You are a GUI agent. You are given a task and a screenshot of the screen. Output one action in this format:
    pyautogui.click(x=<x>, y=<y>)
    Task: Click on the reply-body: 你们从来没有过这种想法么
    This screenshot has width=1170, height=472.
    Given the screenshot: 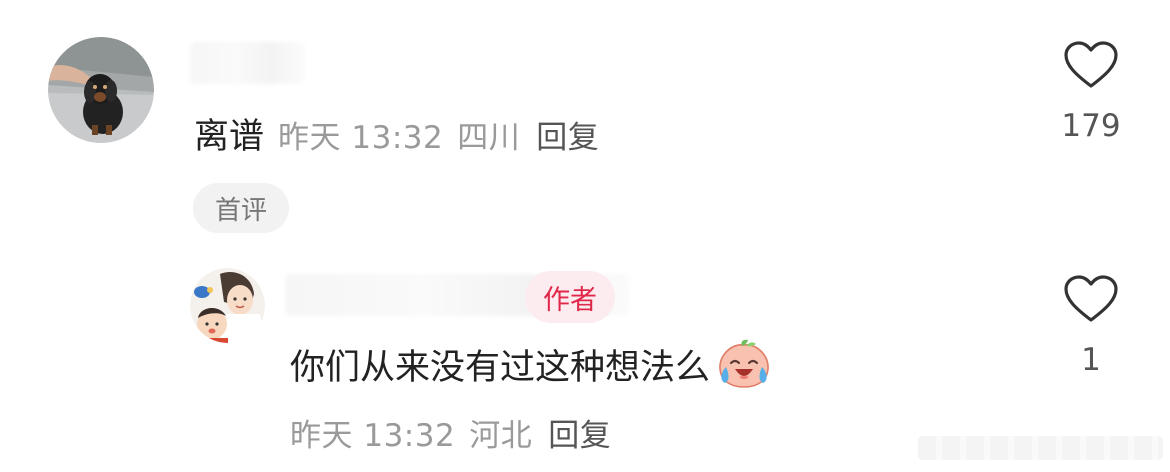 What is the action you would take?
    pyautogui.click(x=531, y=363)
    